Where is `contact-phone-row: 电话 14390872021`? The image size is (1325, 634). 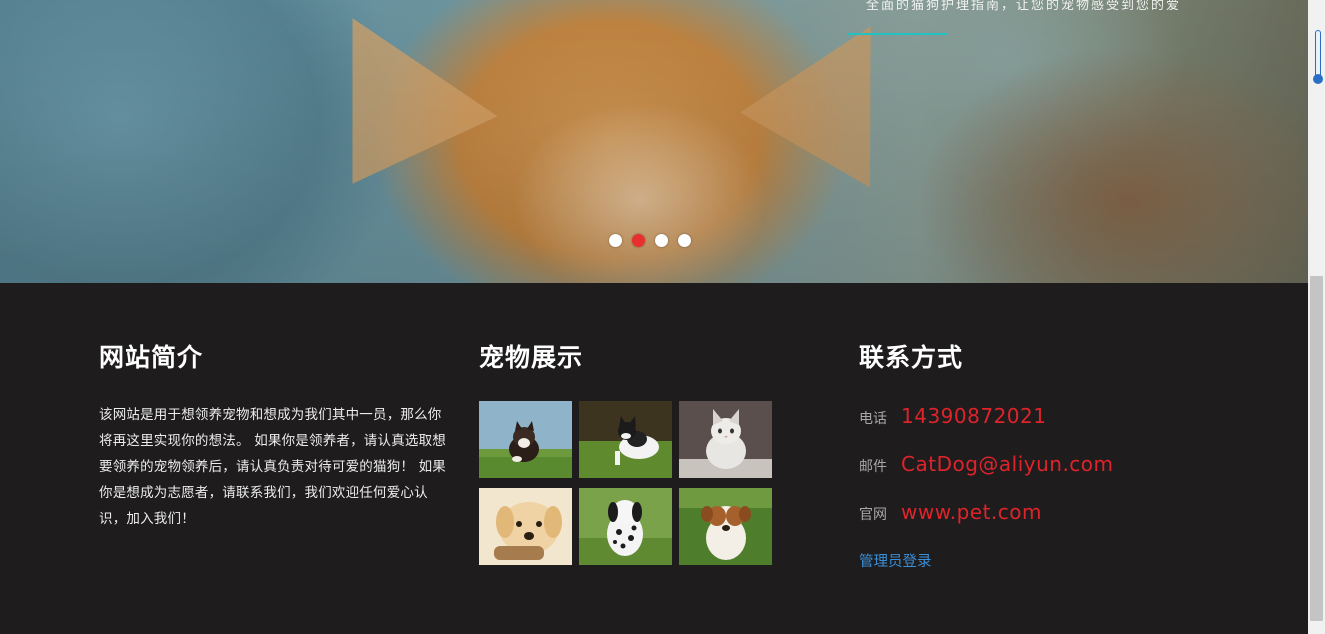
contact-phone-row: 电话 14390872021 is located at coordinates (986, 416).